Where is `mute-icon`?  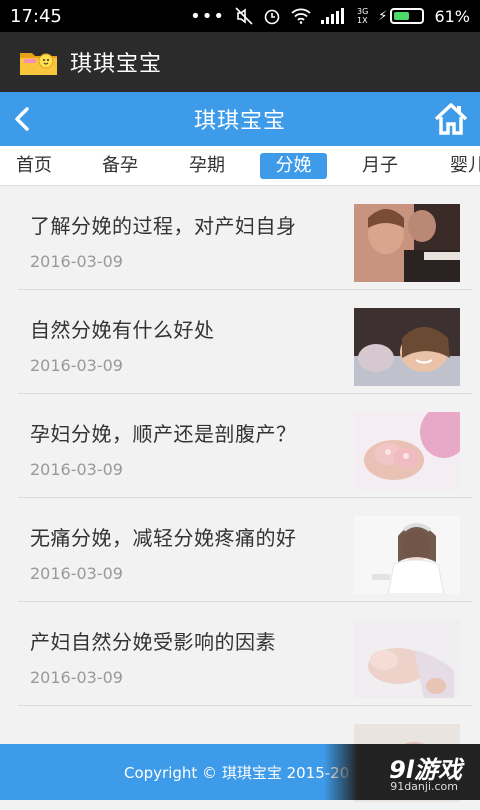 mute-icon is located at coordinates (244, 16).